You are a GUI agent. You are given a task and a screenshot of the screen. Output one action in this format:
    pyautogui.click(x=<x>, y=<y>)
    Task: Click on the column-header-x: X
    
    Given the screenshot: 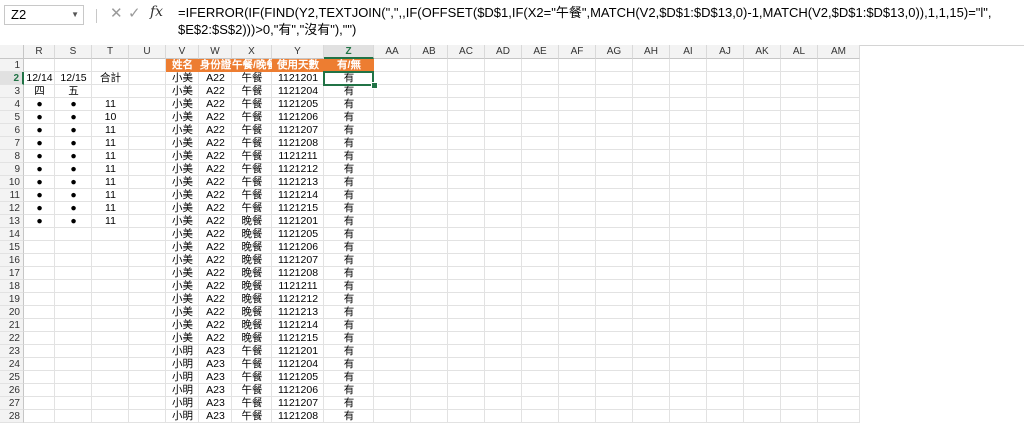 What is the action you would take?
    pyautogui.click(x=252, y=52)
    